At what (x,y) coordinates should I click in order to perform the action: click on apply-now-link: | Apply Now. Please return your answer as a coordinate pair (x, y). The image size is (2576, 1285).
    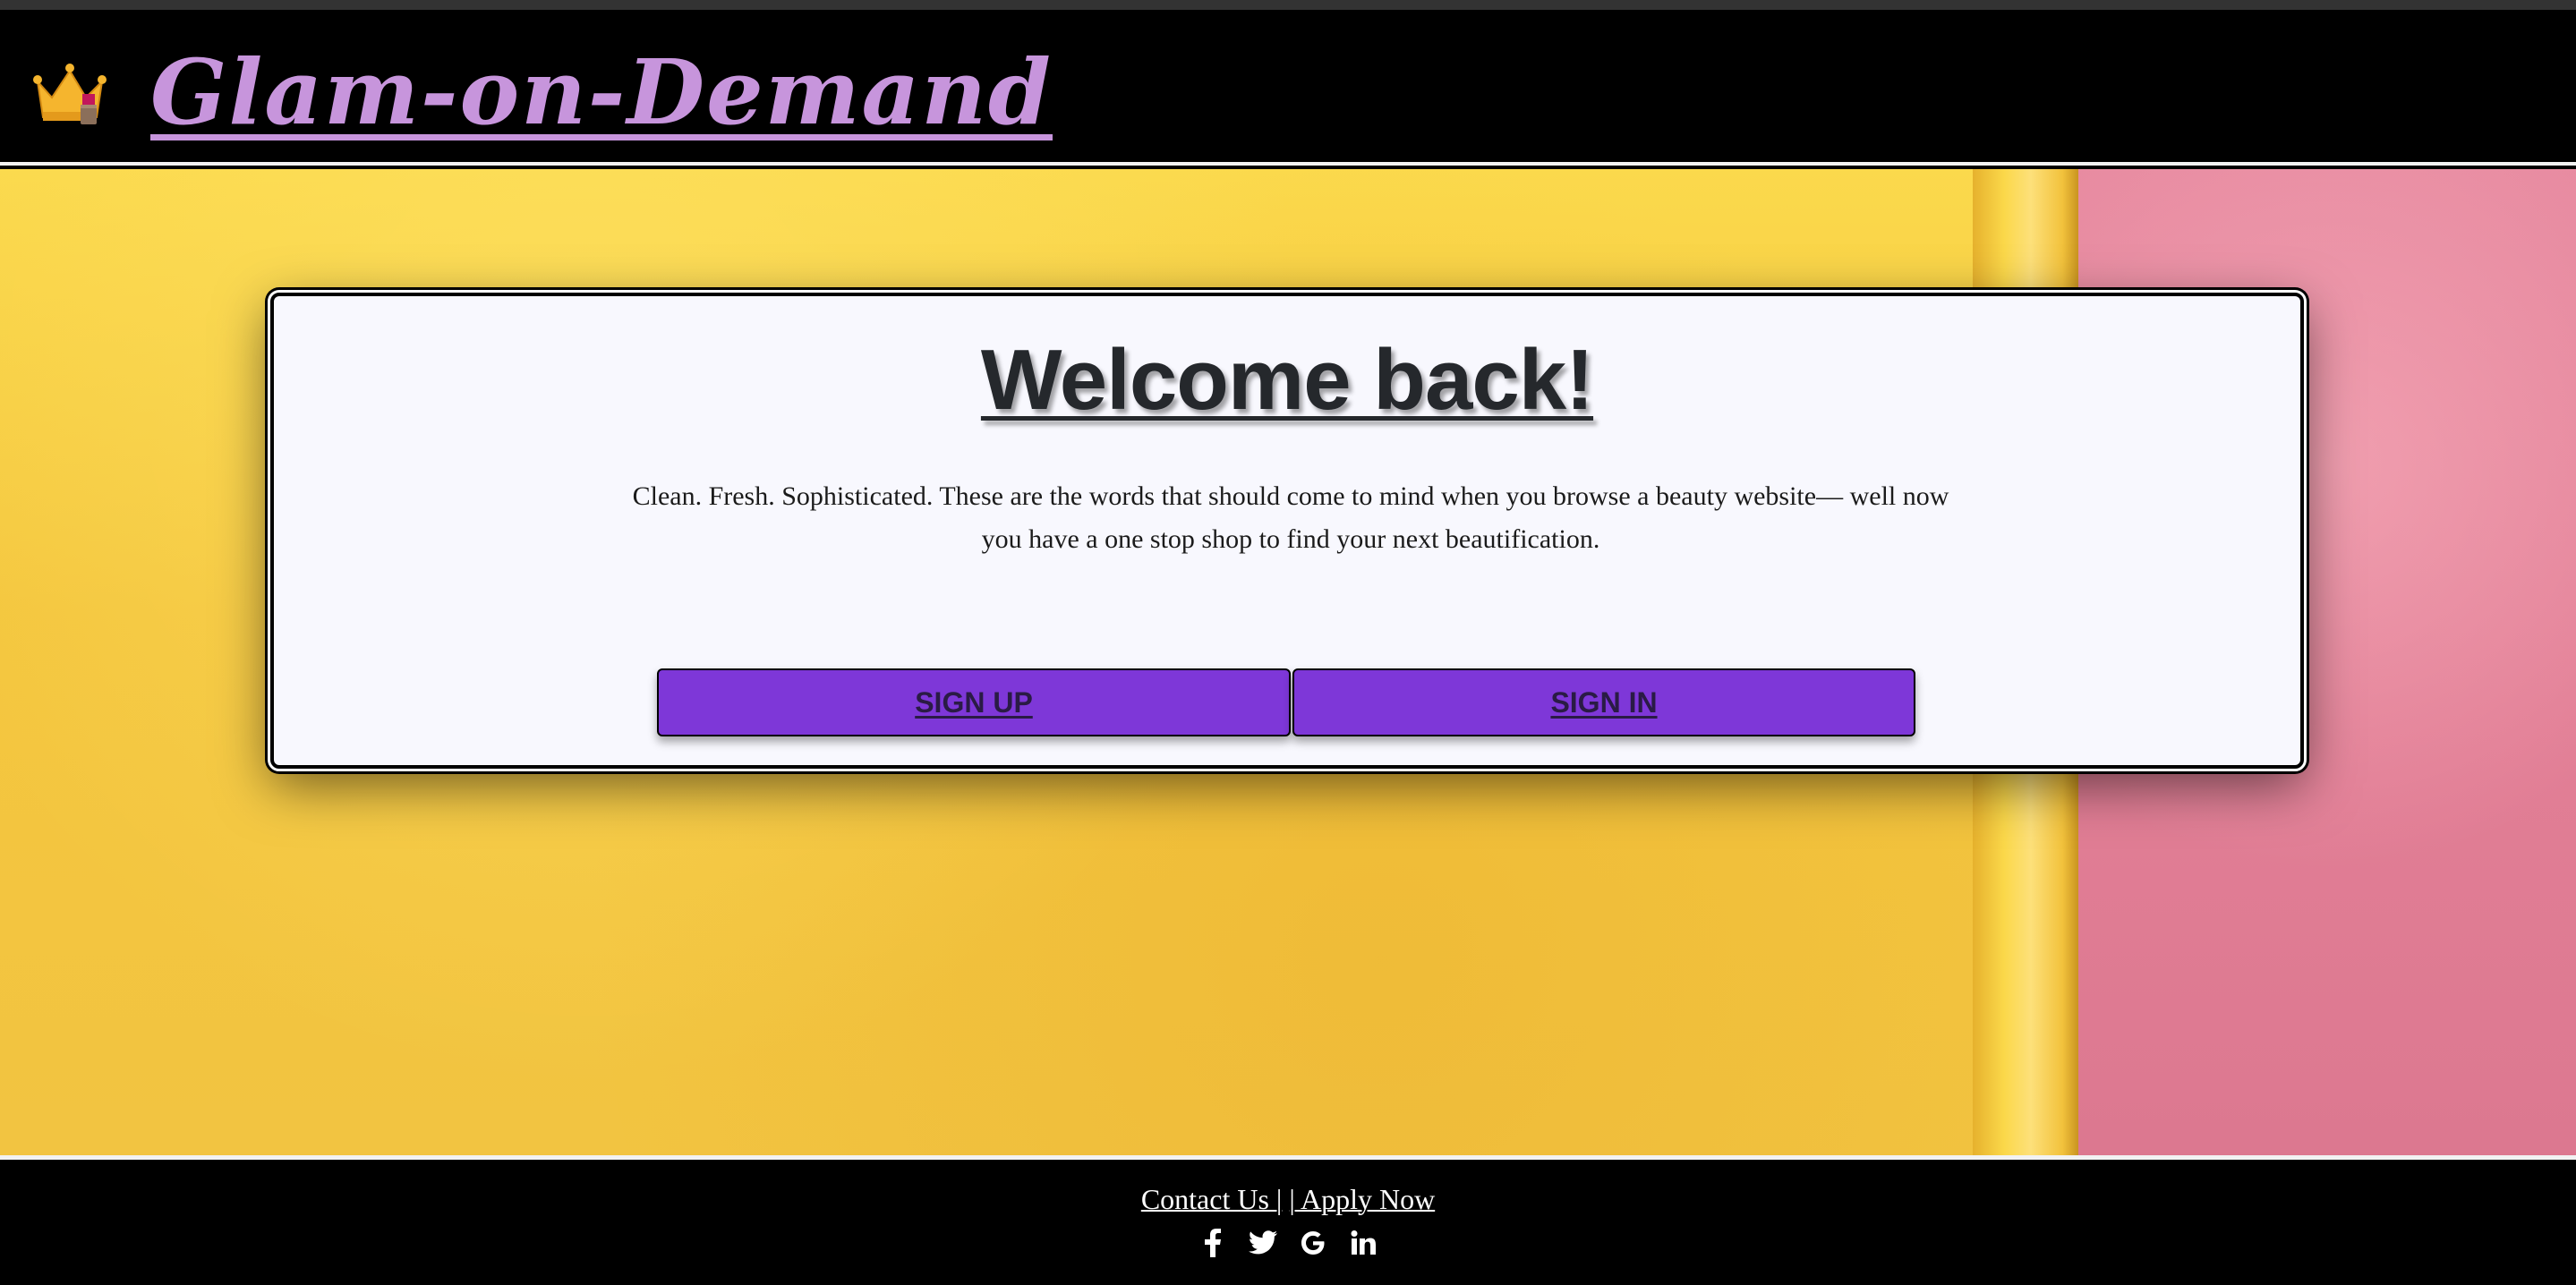
    Looking at the image, I should click on (1362, 1199).